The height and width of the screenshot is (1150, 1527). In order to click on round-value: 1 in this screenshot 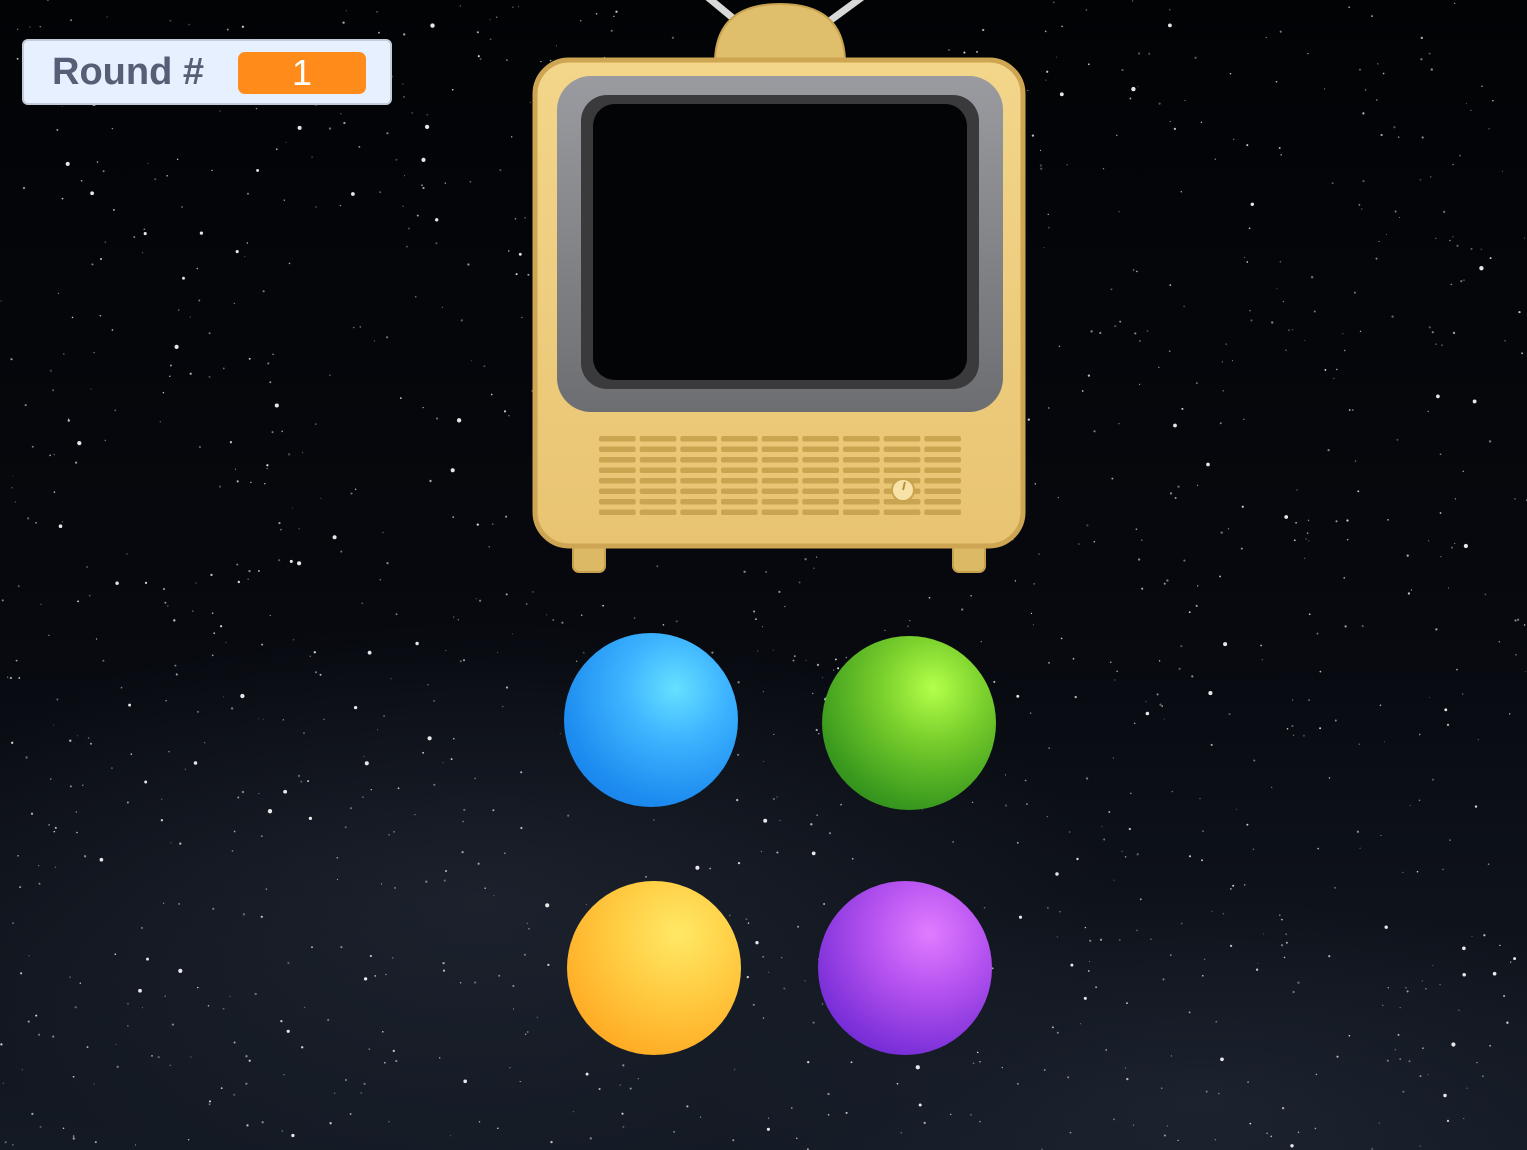, I will do `click(302, 73)`.